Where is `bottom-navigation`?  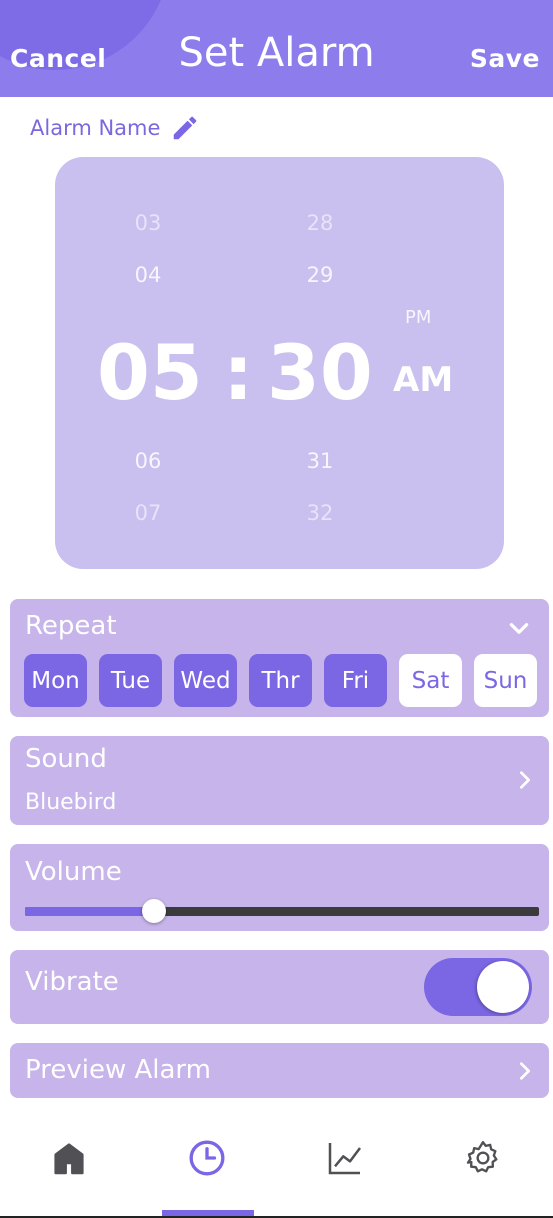
bottom-navigation is located at coordinates (276, 1168).